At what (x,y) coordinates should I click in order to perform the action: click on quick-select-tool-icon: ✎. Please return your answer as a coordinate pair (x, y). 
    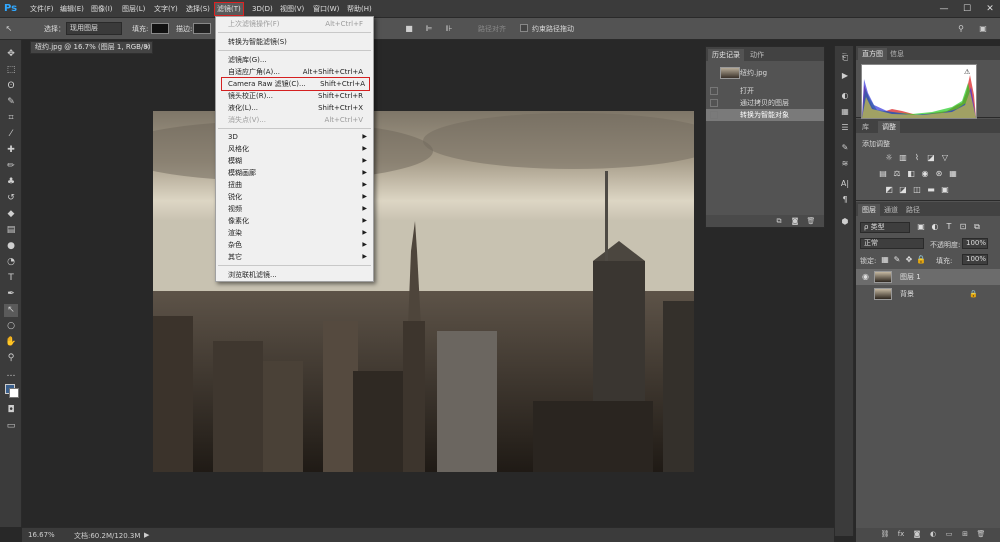
    Looking at the image, I should click on (11, 102).